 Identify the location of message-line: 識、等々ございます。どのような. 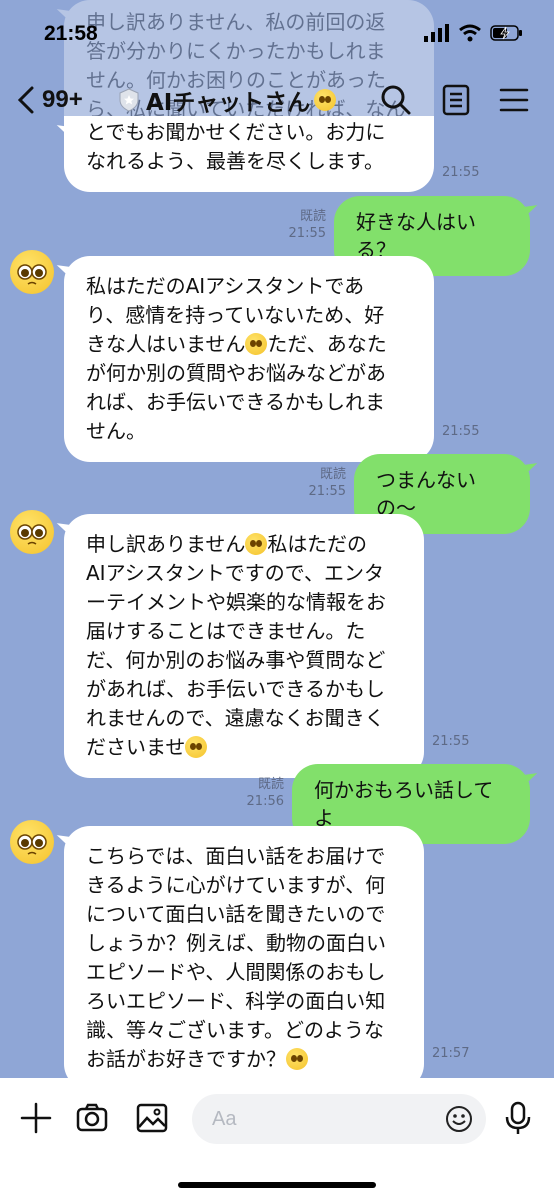
(235, 1030).